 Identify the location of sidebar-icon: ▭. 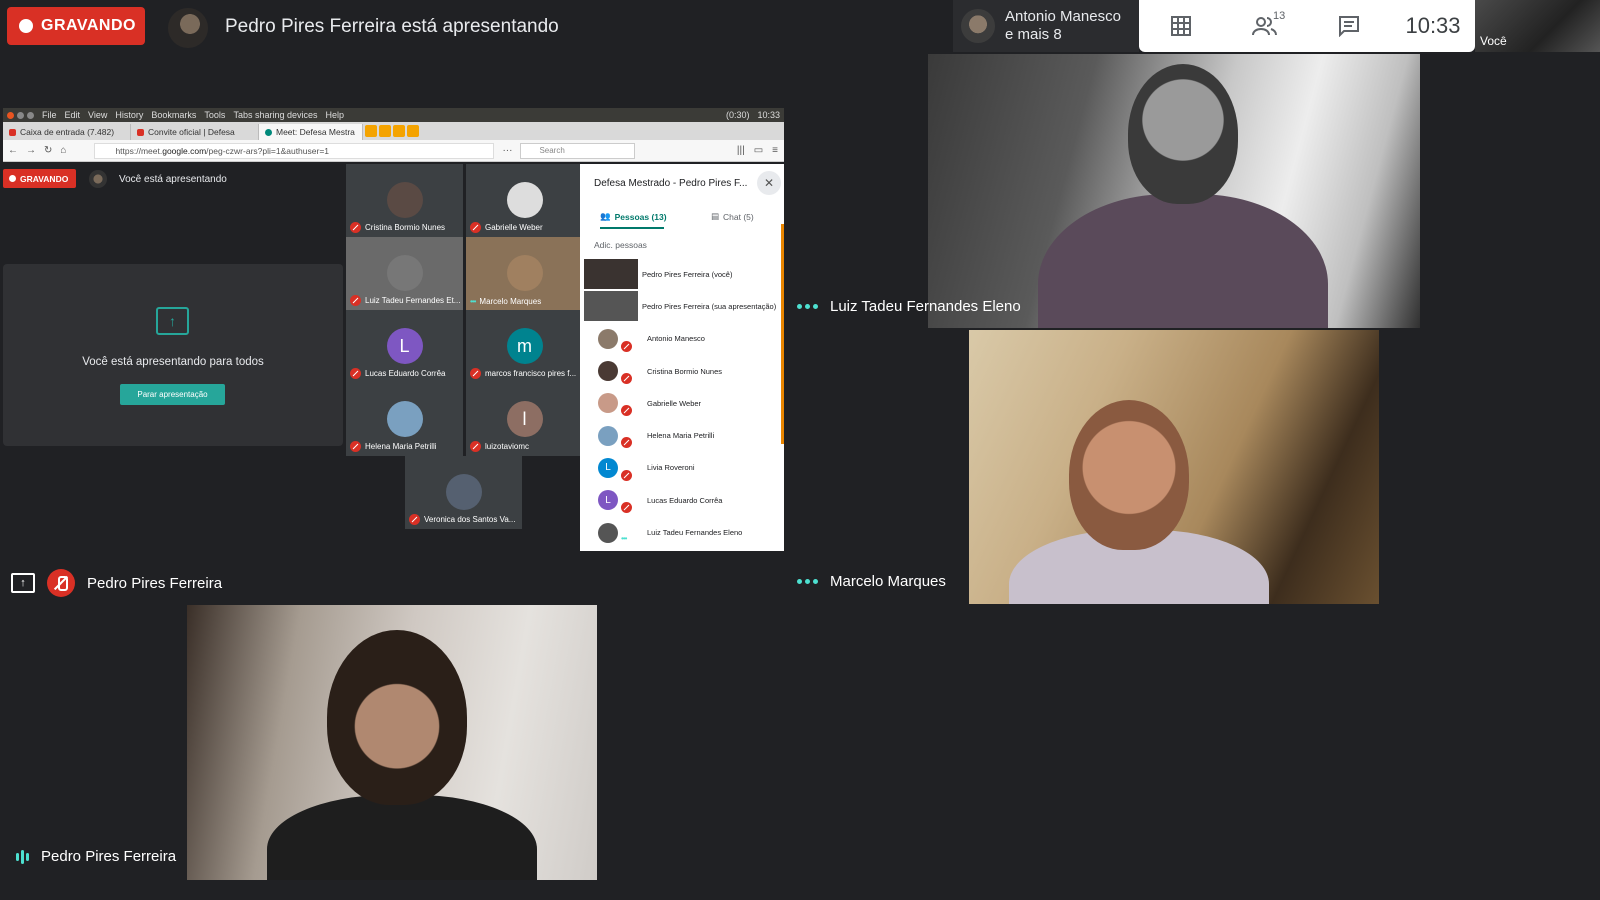
(758, 150).